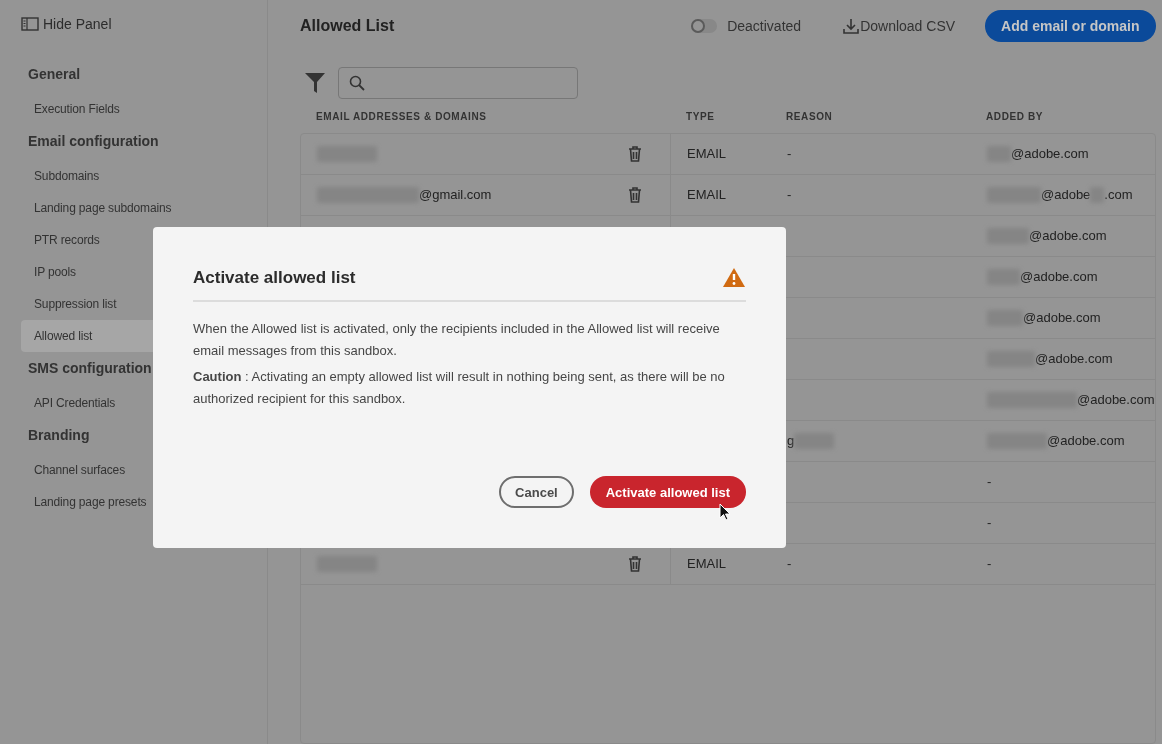 This screenshot has height=744, width=1162. Describe the element at coordinates (121, 176) in the screenshot. I see `sidebar-item: Subdomains` at that location.